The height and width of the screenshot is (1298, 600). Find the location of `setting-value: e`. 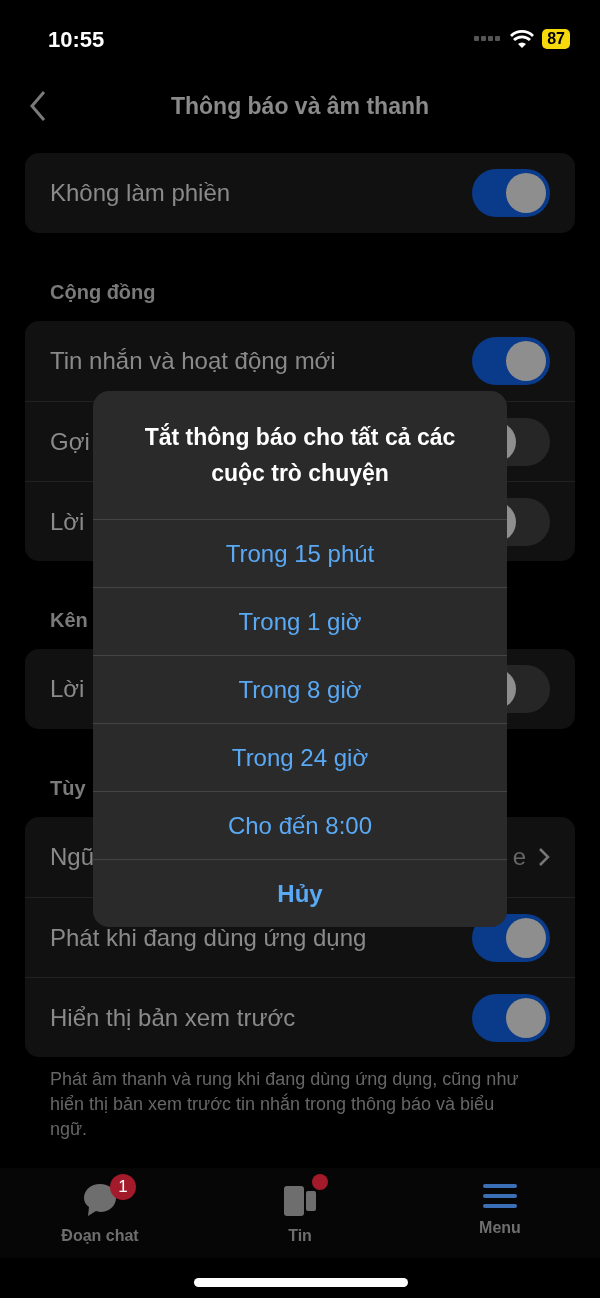

setting-value: e is located at coordinates (519, 857).